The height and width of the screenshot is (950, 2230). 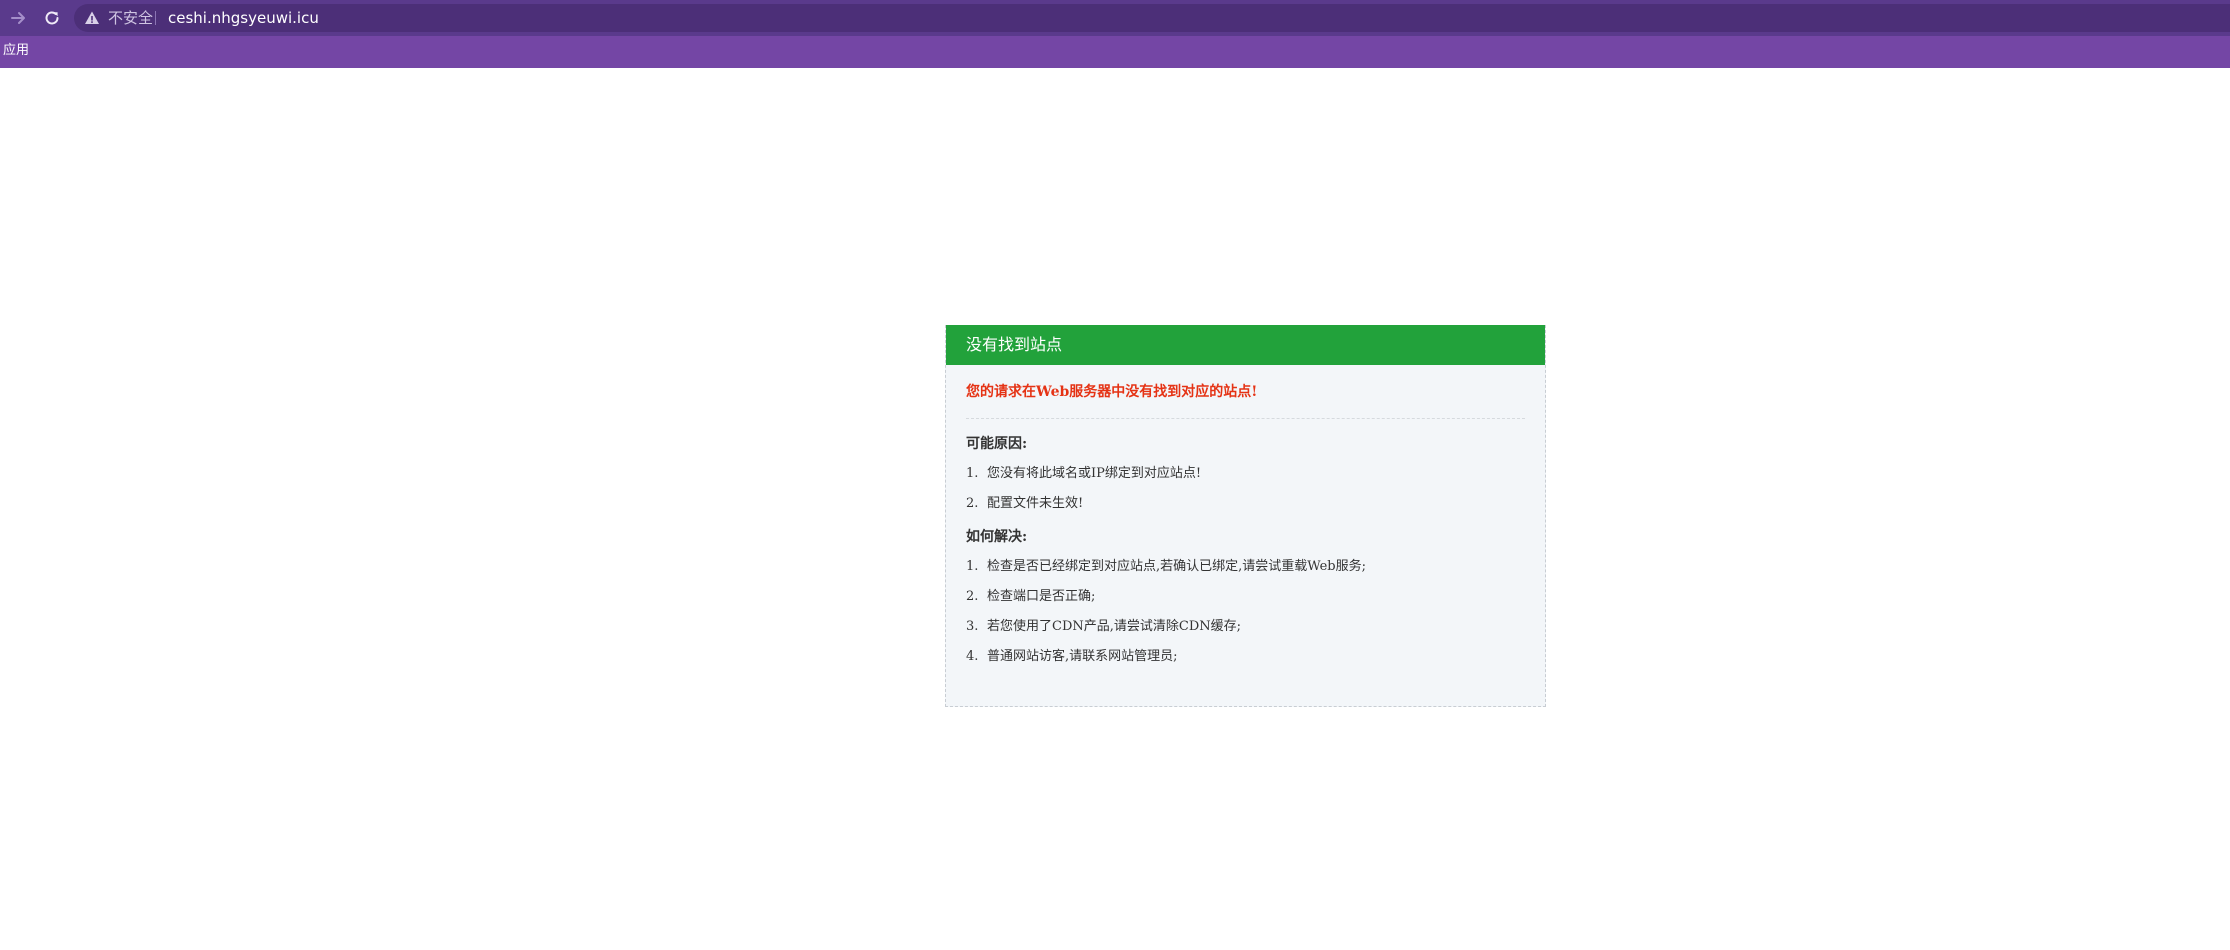 I want to click on solution-item: 1. 检查是否已经绑定到对应站点,若确认已绑定,请尝试重载Web服务;, so click(x=1245, y=567).